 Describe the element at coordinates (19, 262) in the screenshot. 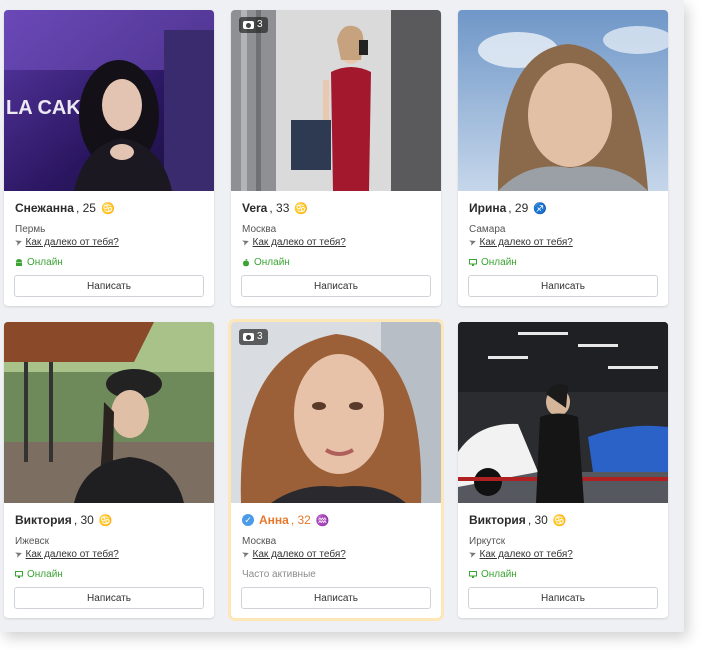

I see `android-icon` at that location.